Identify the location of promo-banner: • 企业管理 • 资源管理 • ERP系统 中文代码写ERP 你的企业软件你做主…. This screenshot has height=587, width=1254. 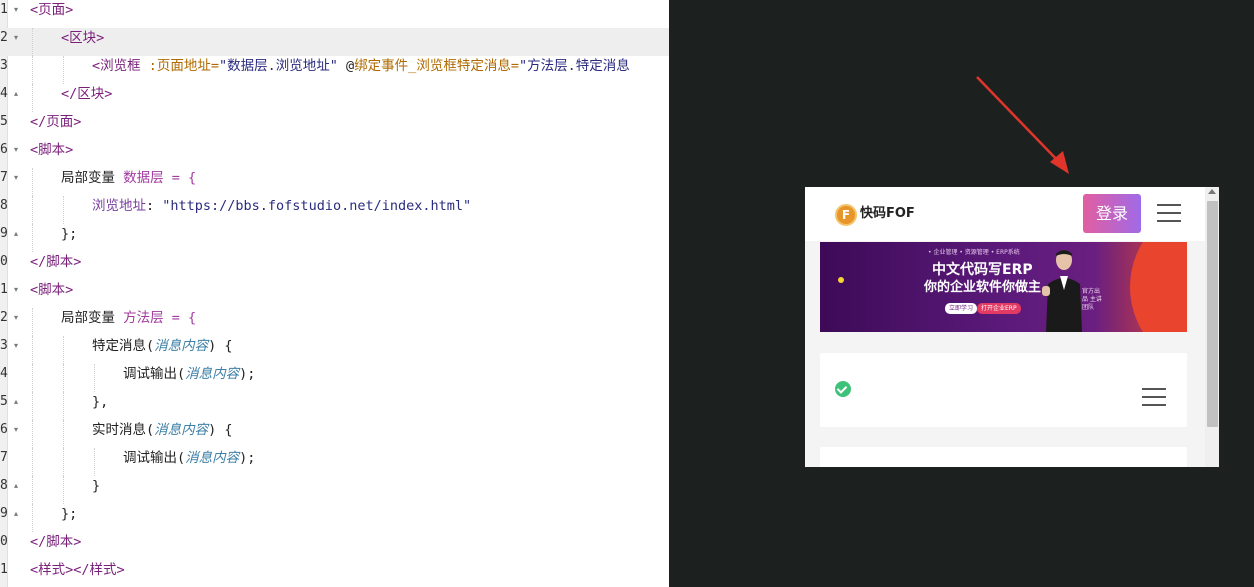
(1003, 287).